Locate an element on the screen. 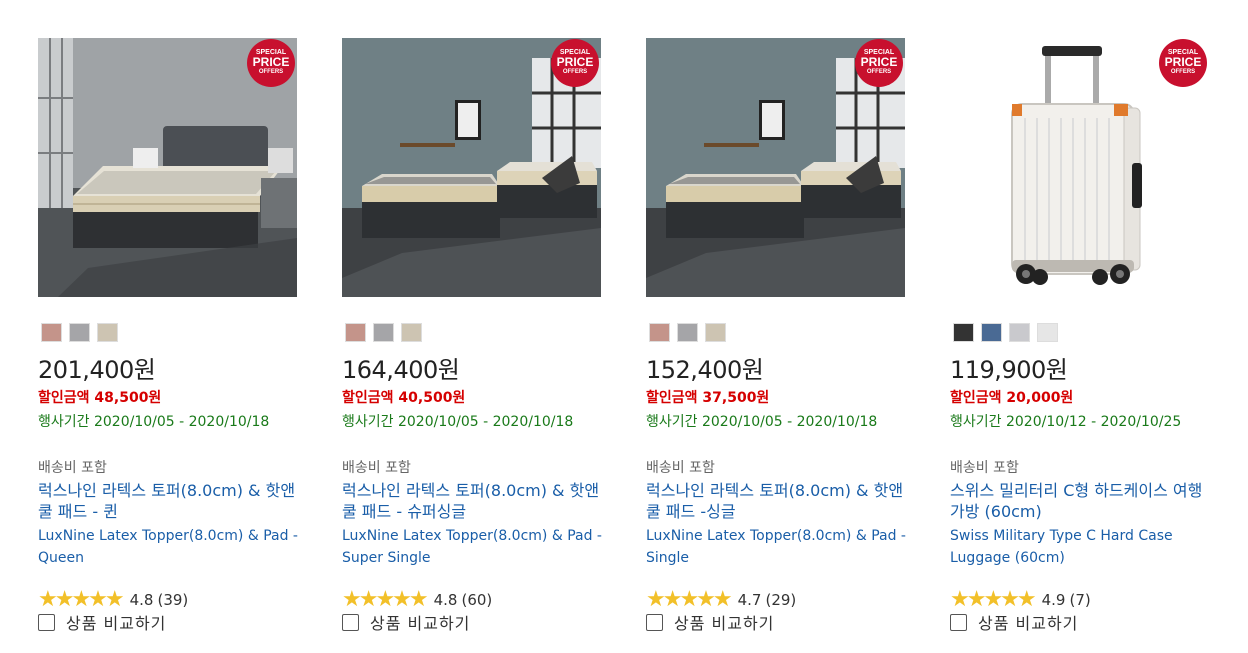  discount-value: 37,500원 is located at coordinates (736, 398).